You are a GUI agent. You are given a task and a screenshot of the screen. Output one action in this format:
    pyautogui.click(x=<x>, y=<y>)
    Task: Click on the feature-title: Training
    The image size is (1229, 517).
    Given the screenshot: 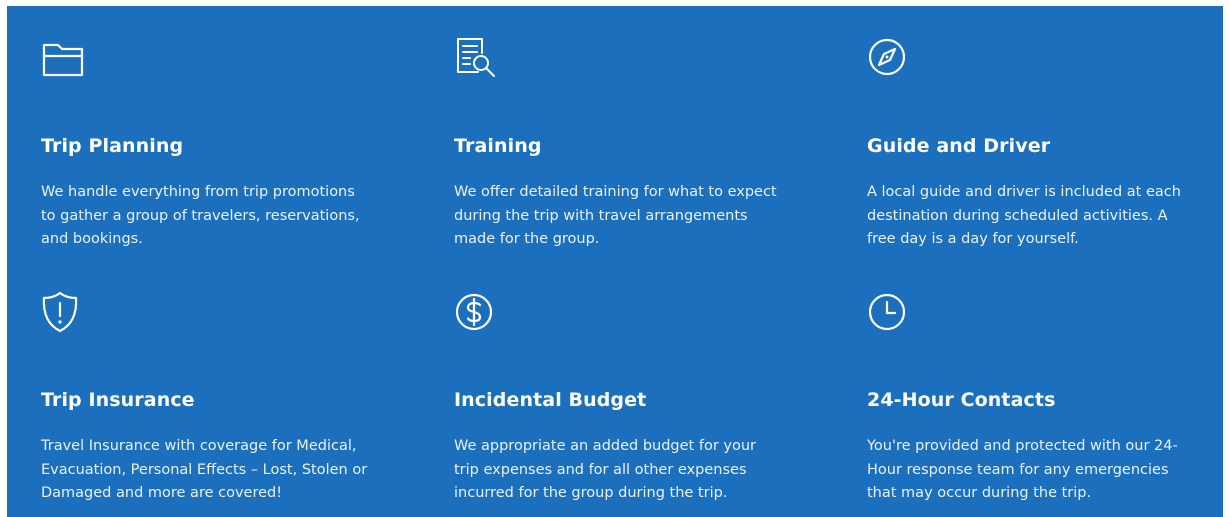 What is the action you would take?
    pyautogui.click(x=498, y=146)
    